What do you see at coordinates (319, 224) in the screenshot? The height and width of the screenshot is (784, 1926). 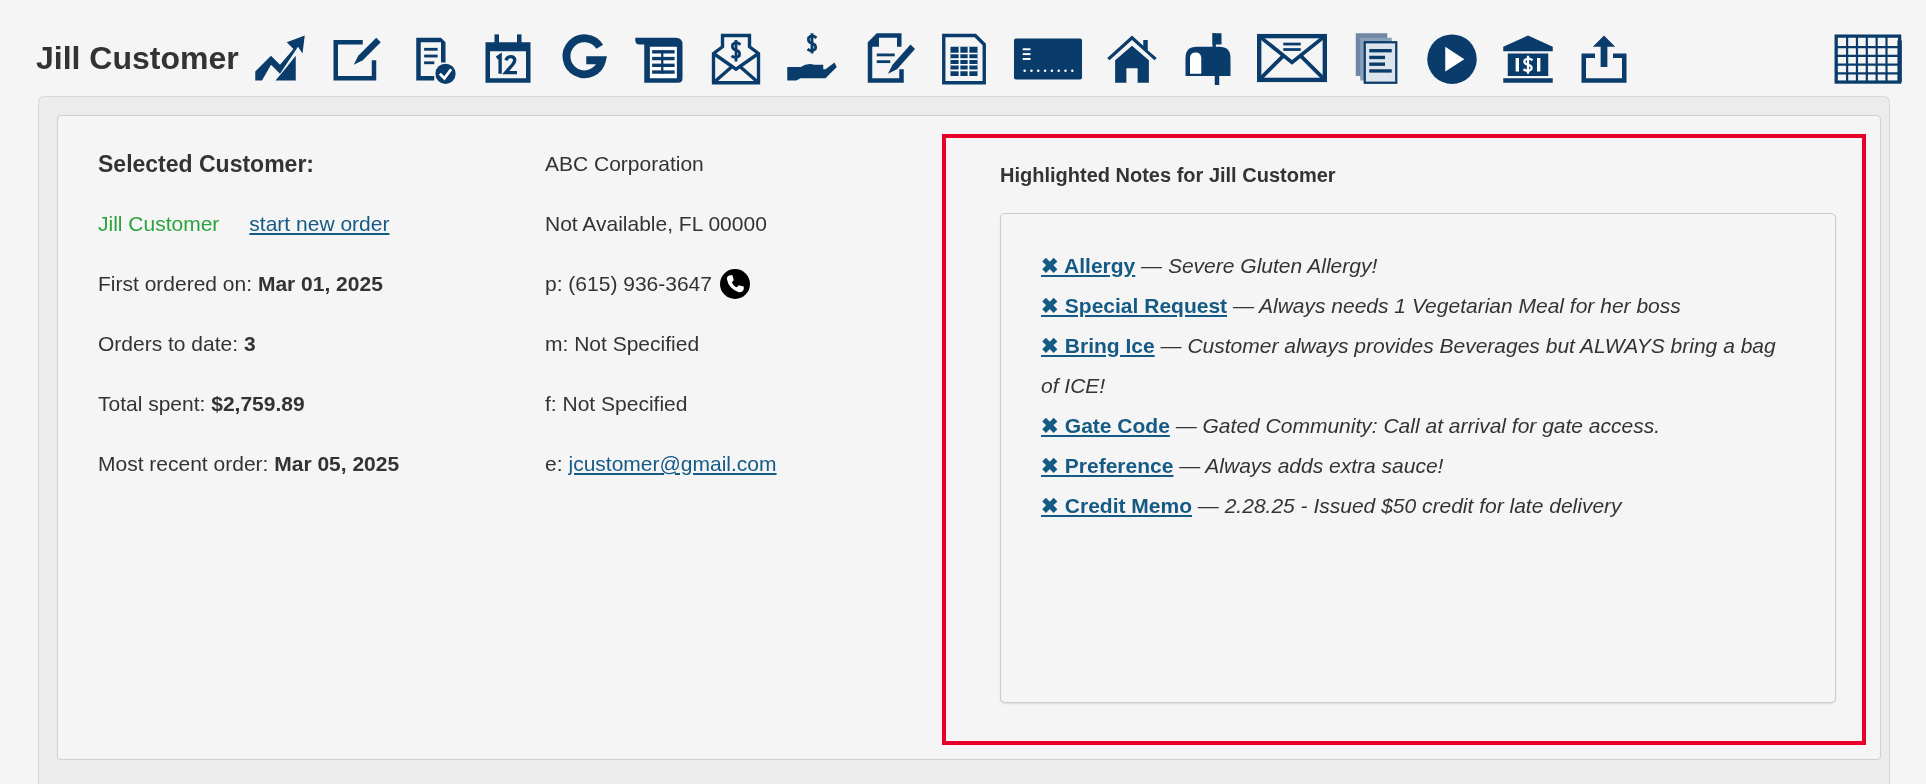 I see `new-order-link: start new order` at bounding box center [319, 224].